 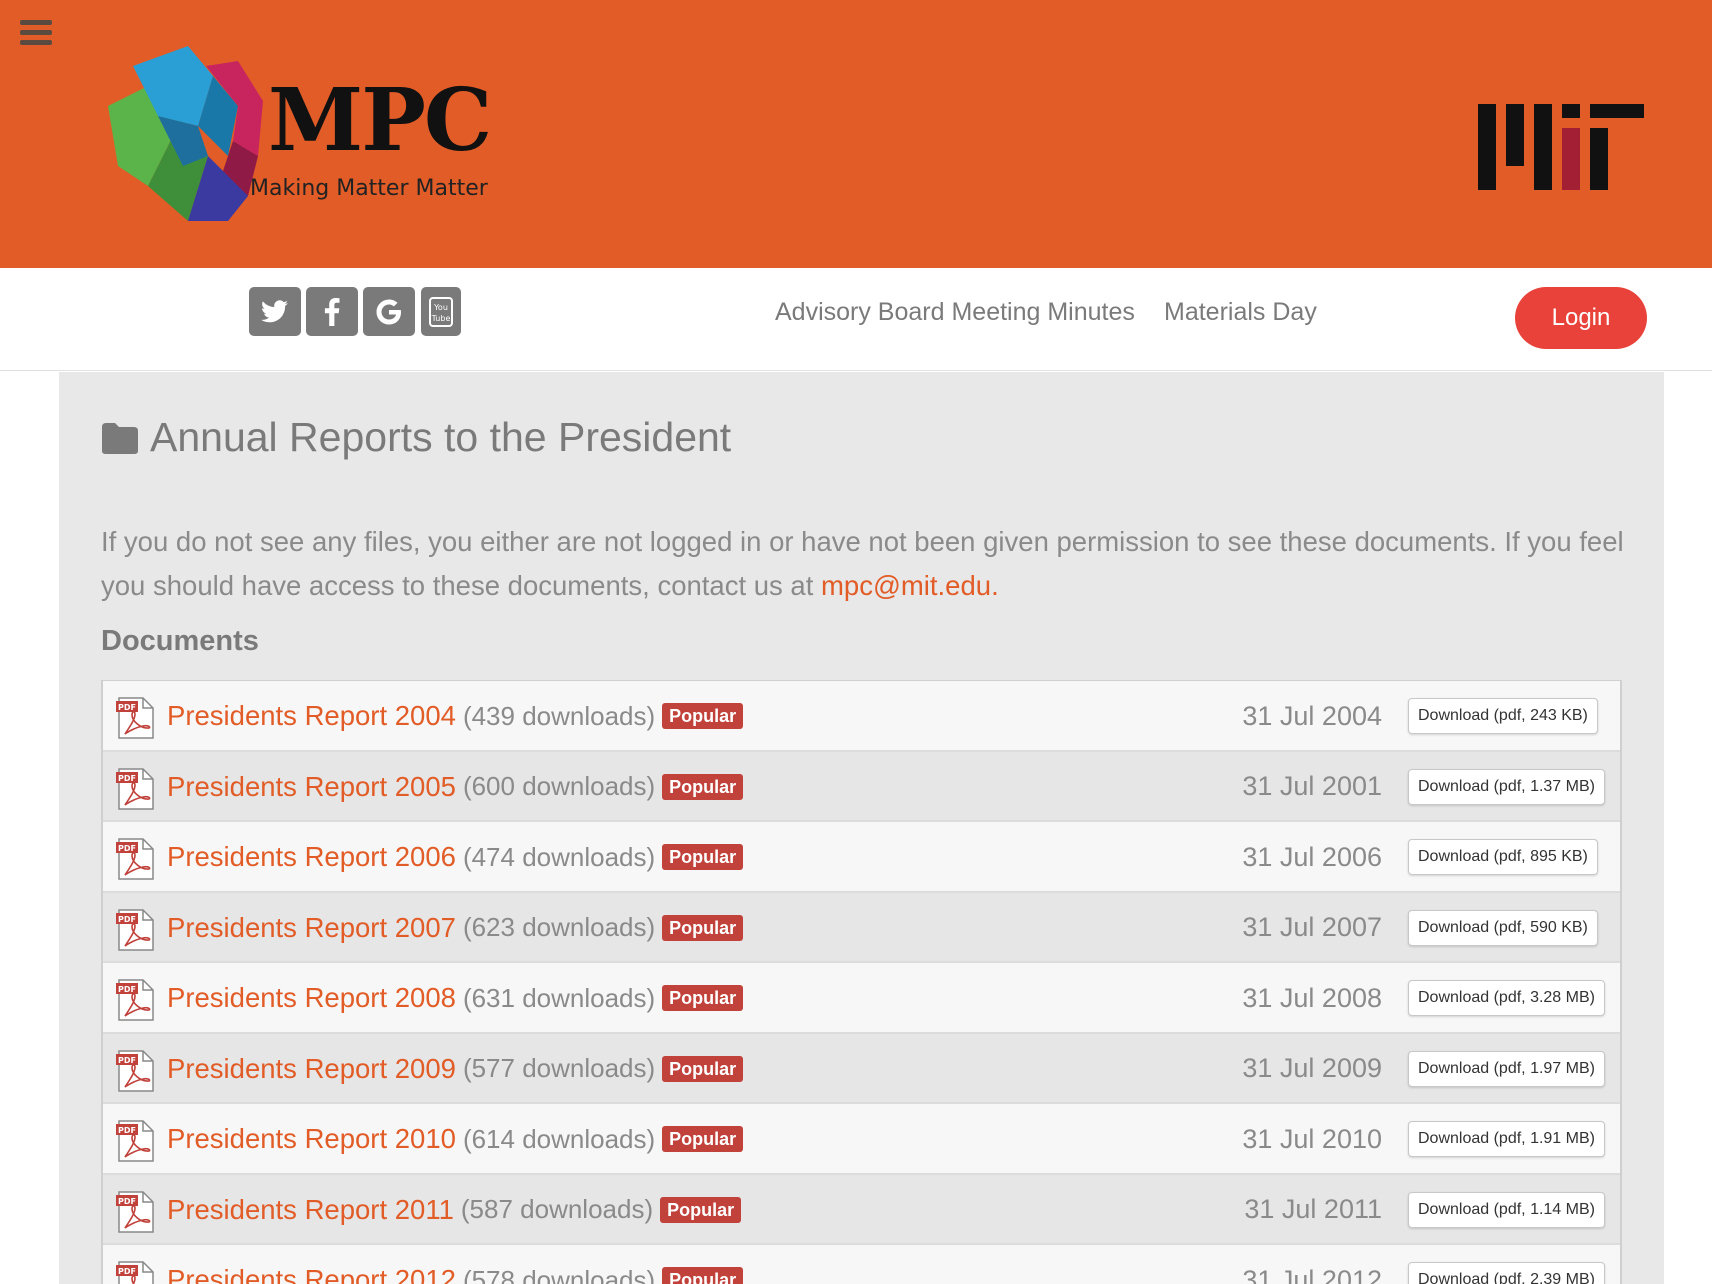 What do you see at coordinates (311, 787) in the screenshot?
I see `document-title-link: Presidents Report 2005` at bounding box center [311, 787].